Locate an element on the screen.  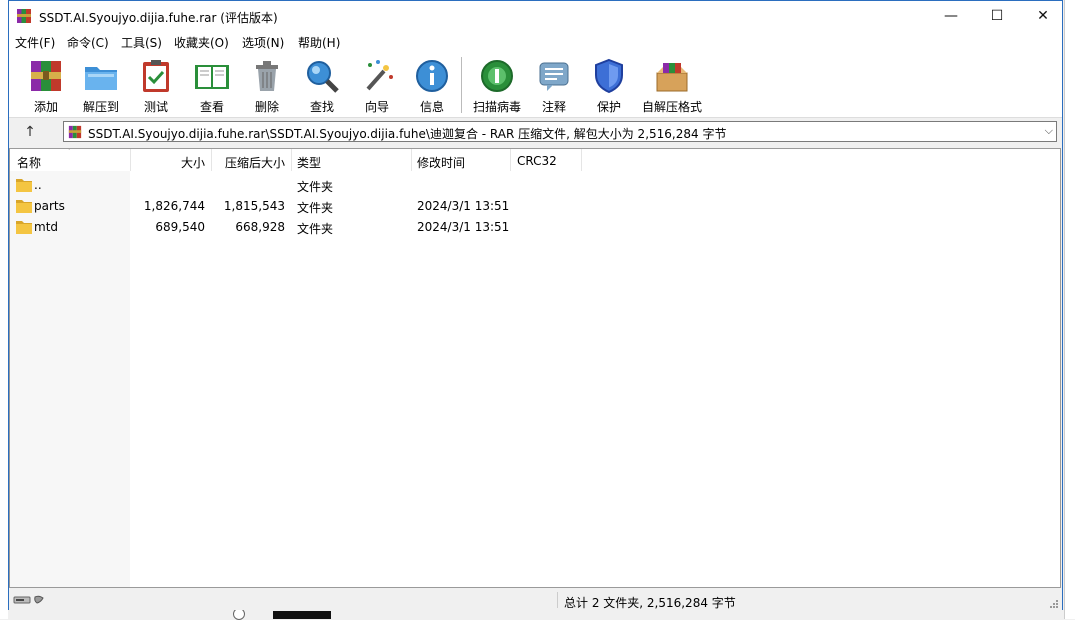
winrar-app-icon is located at coordinates (24, 16).